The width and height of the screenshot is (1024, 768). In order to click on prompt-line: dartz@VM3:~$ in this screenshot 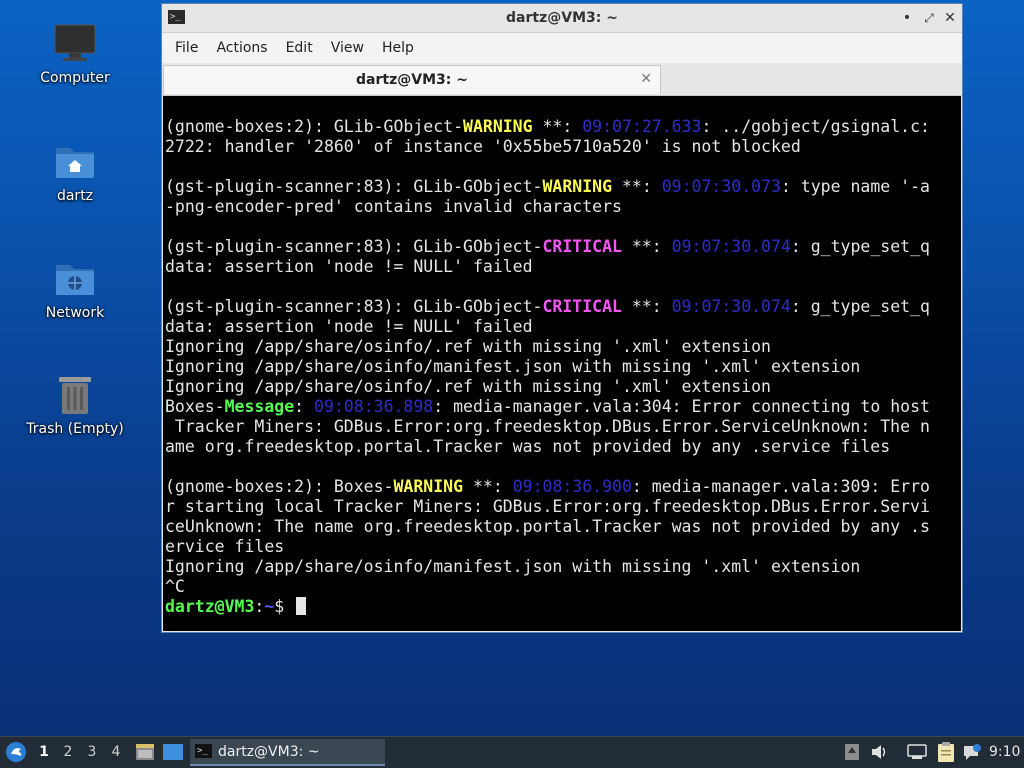, I will do `click(563, 607)`.